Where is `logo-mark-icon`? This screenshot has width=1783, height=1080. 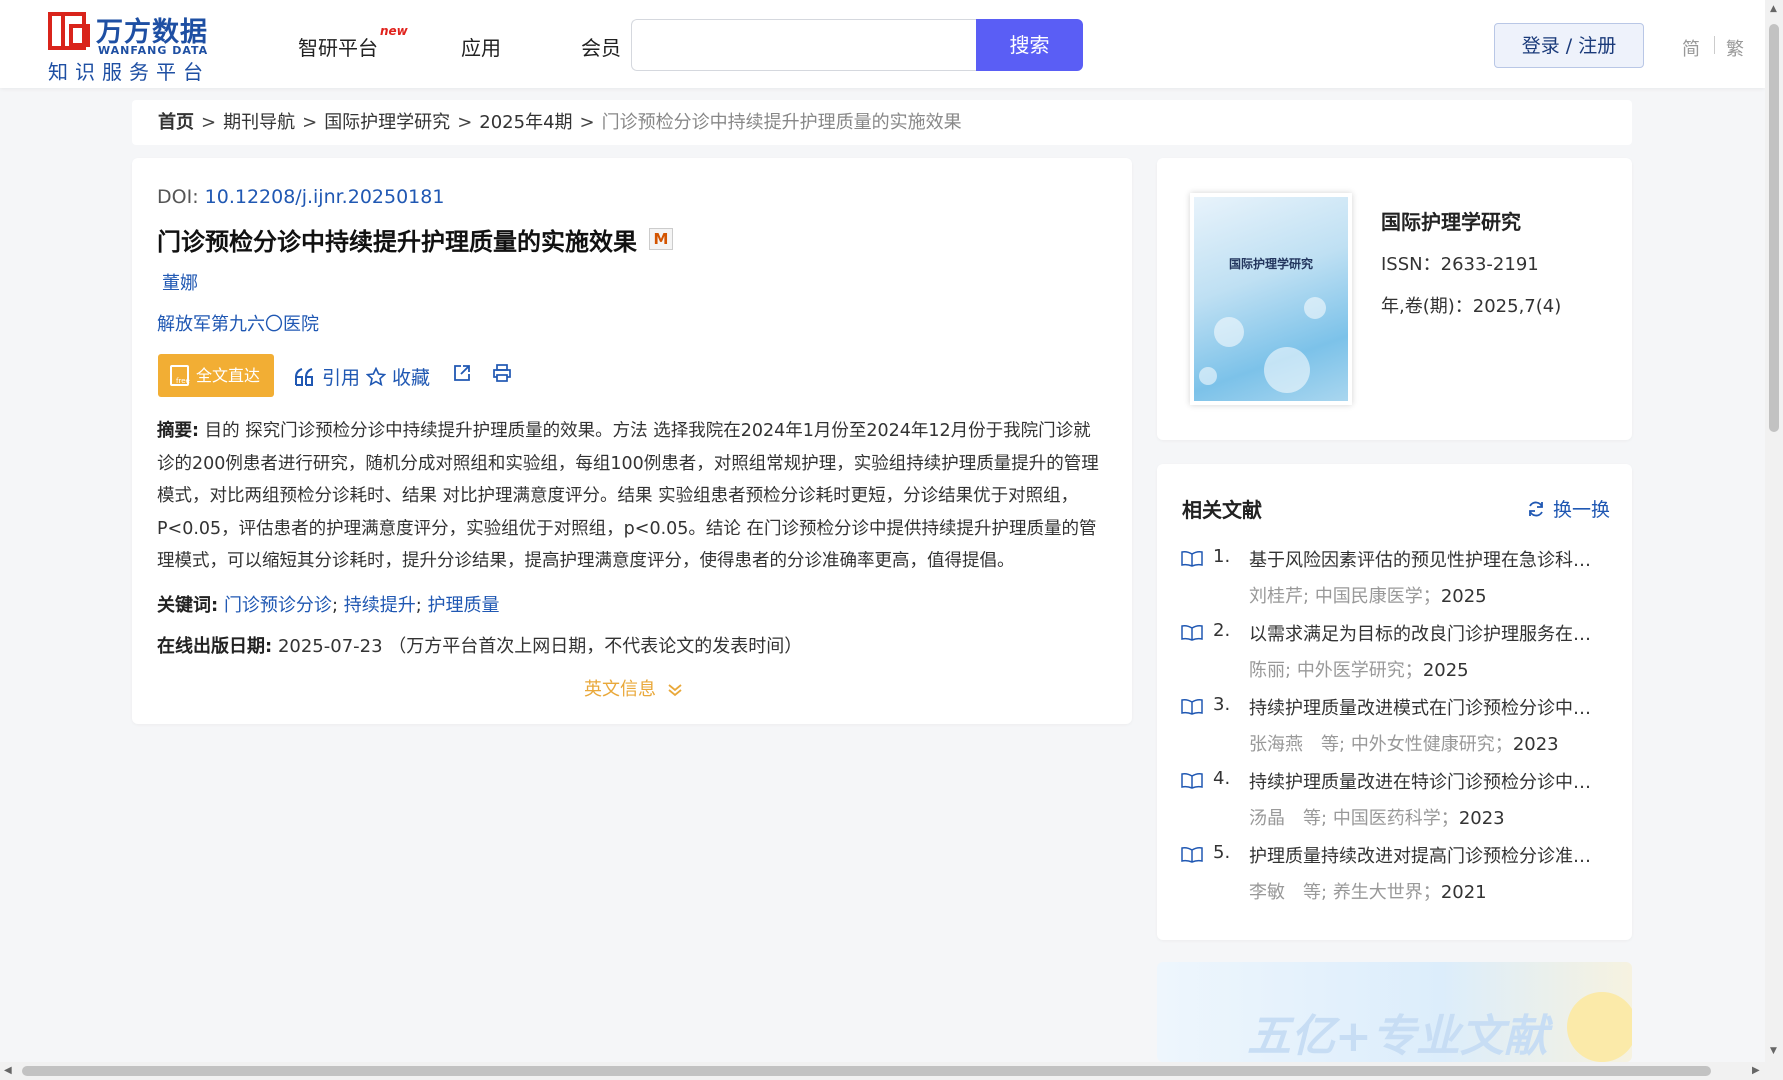
logo-mark-icon is located at coordinates (69, 31).